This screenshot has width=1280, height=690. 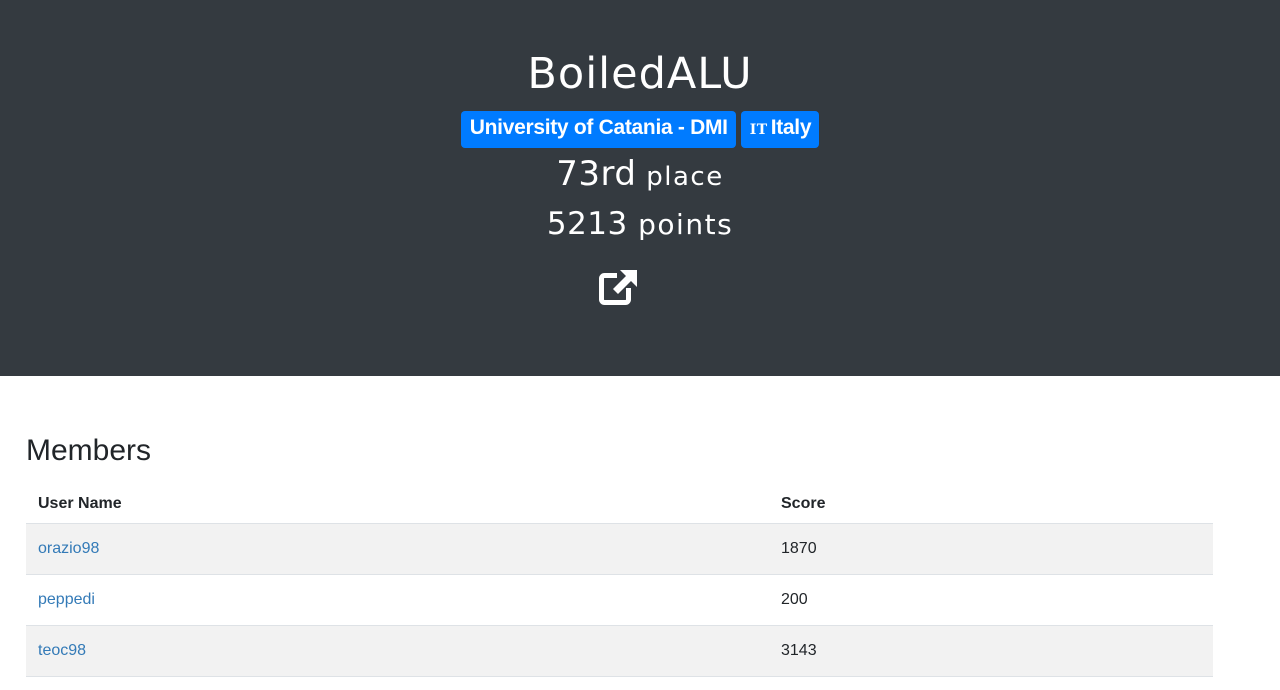 I want to click on points-number: 5213, so click(x=587, y=224).